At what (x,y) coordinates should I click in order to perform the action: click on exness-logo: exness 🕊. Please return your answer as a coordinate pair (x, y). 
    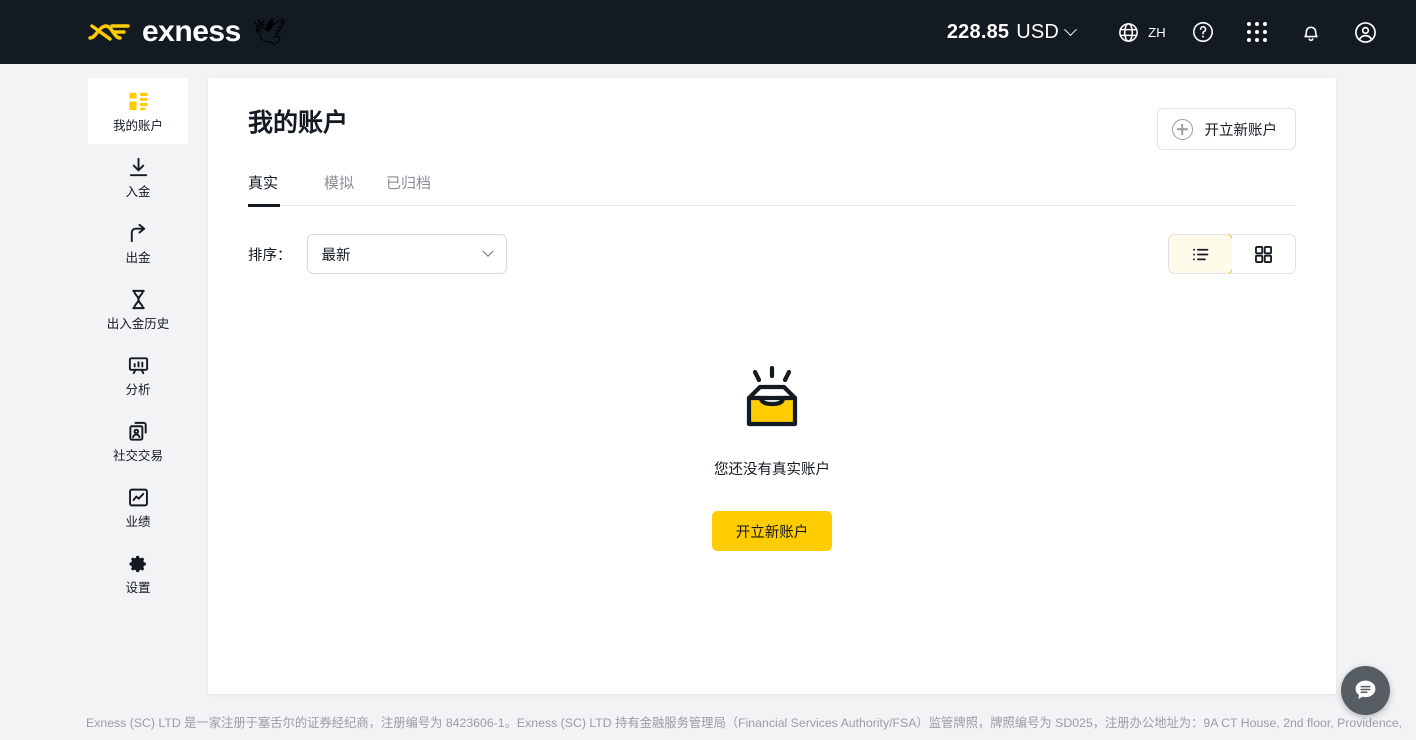
    Looking at the image, I should click on (186, 32).